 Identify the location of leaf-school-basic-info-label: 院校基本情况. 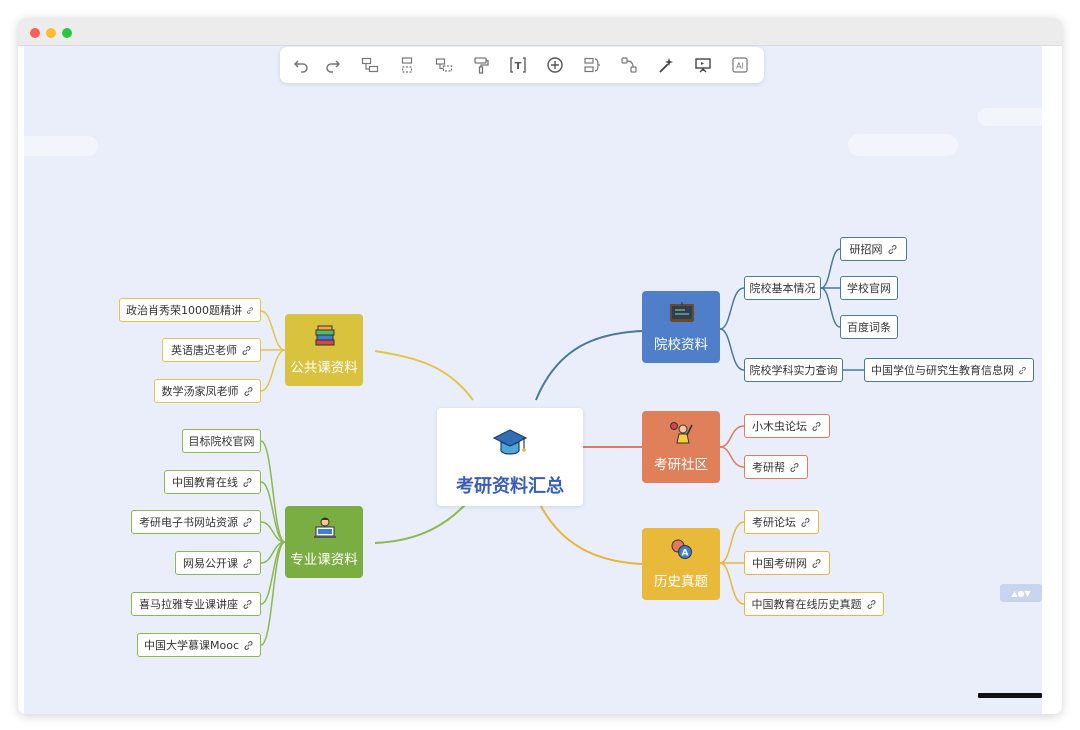
(782, 288).